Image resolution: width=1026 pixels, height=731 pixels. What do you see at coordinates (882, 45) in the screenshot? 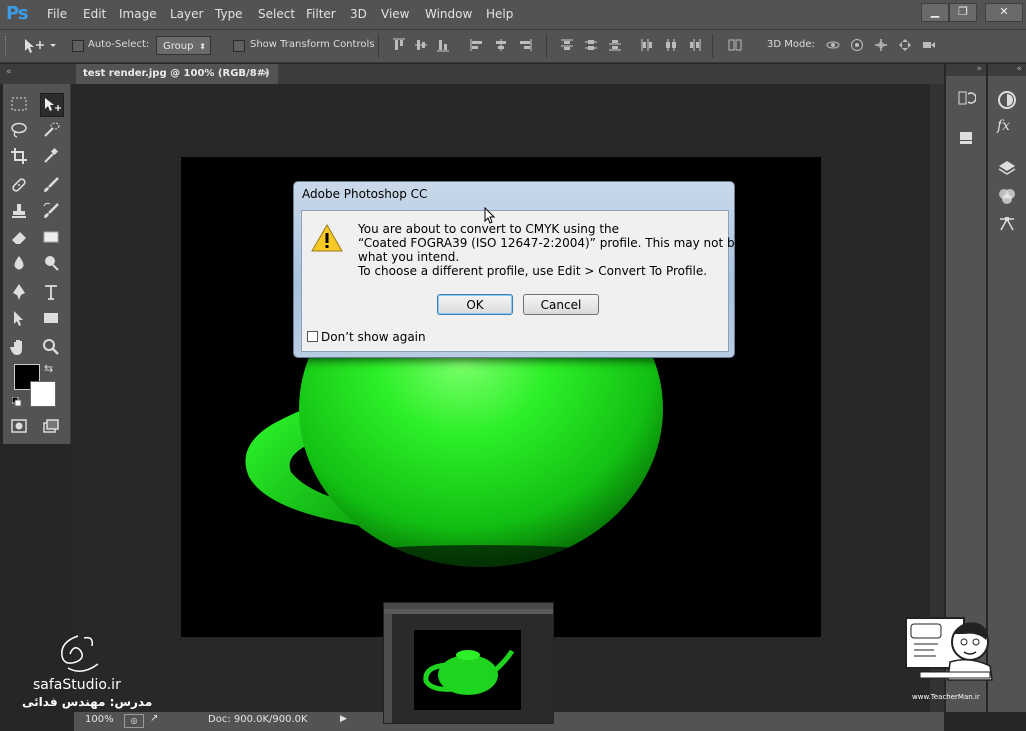
I see `3d-pan-icon` at bounding box center [882, 45].